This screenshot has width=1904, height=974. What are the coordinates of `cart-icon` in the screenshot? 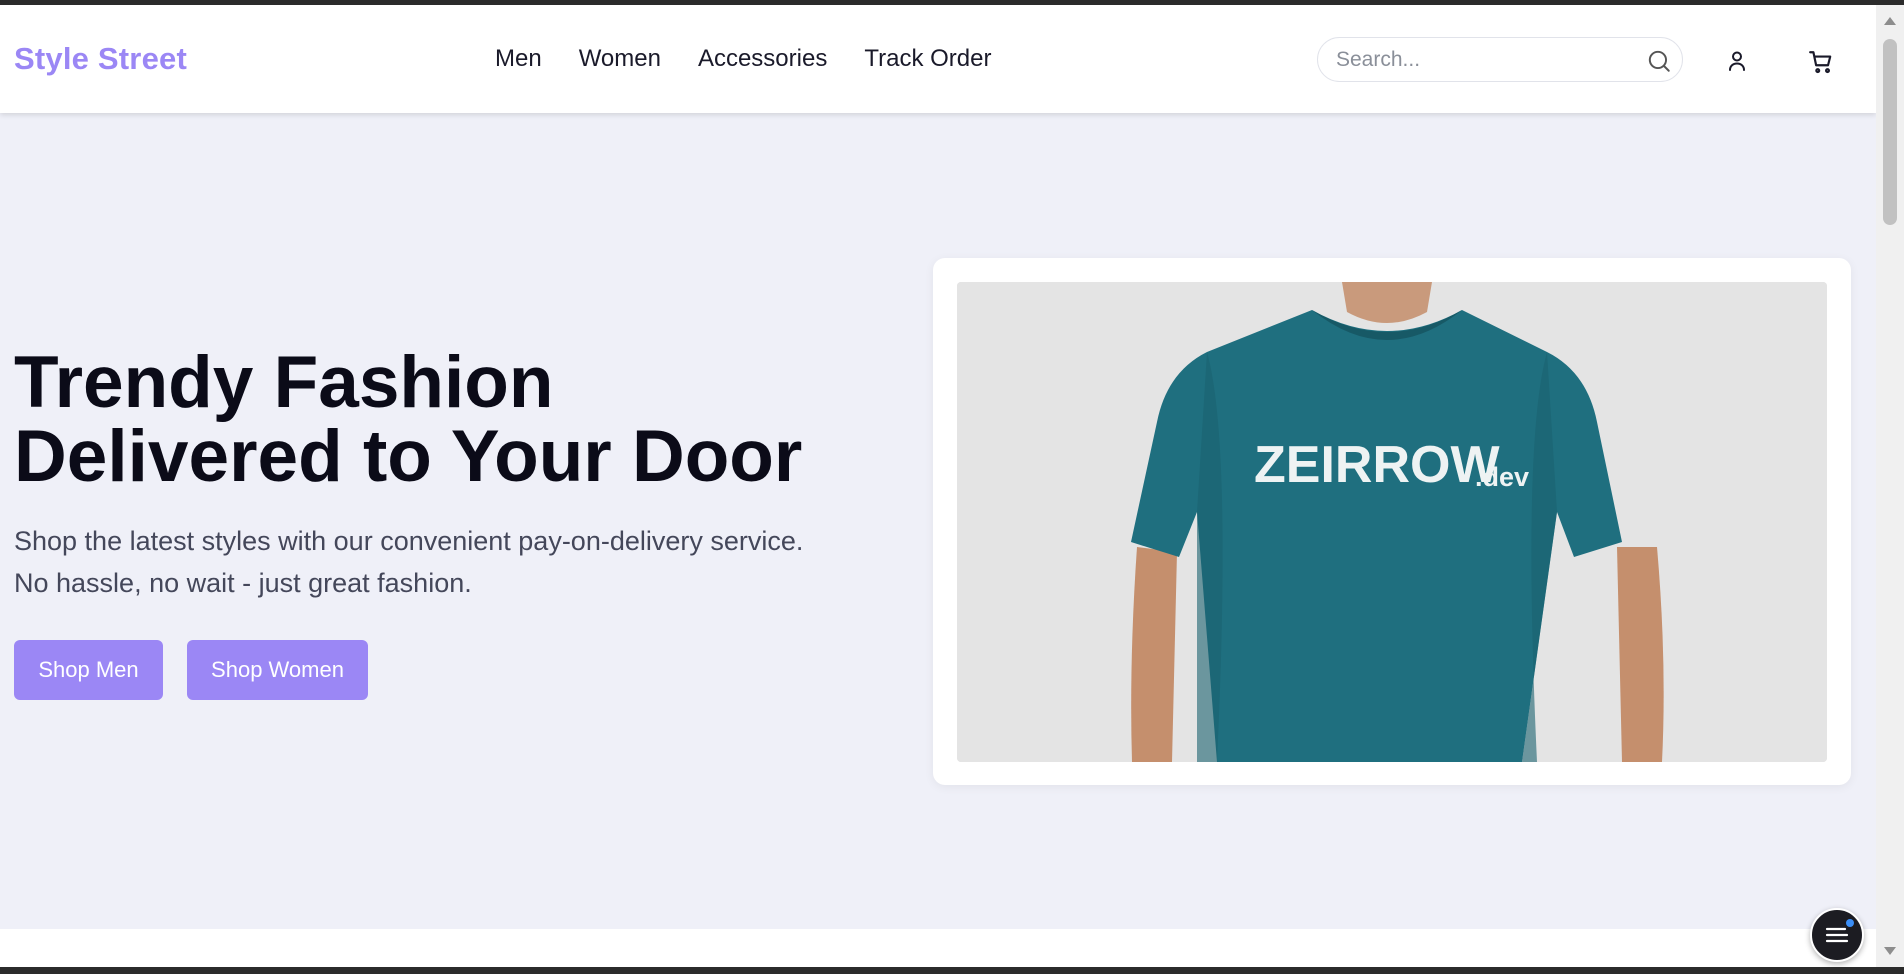 It's located at (1820, 61).